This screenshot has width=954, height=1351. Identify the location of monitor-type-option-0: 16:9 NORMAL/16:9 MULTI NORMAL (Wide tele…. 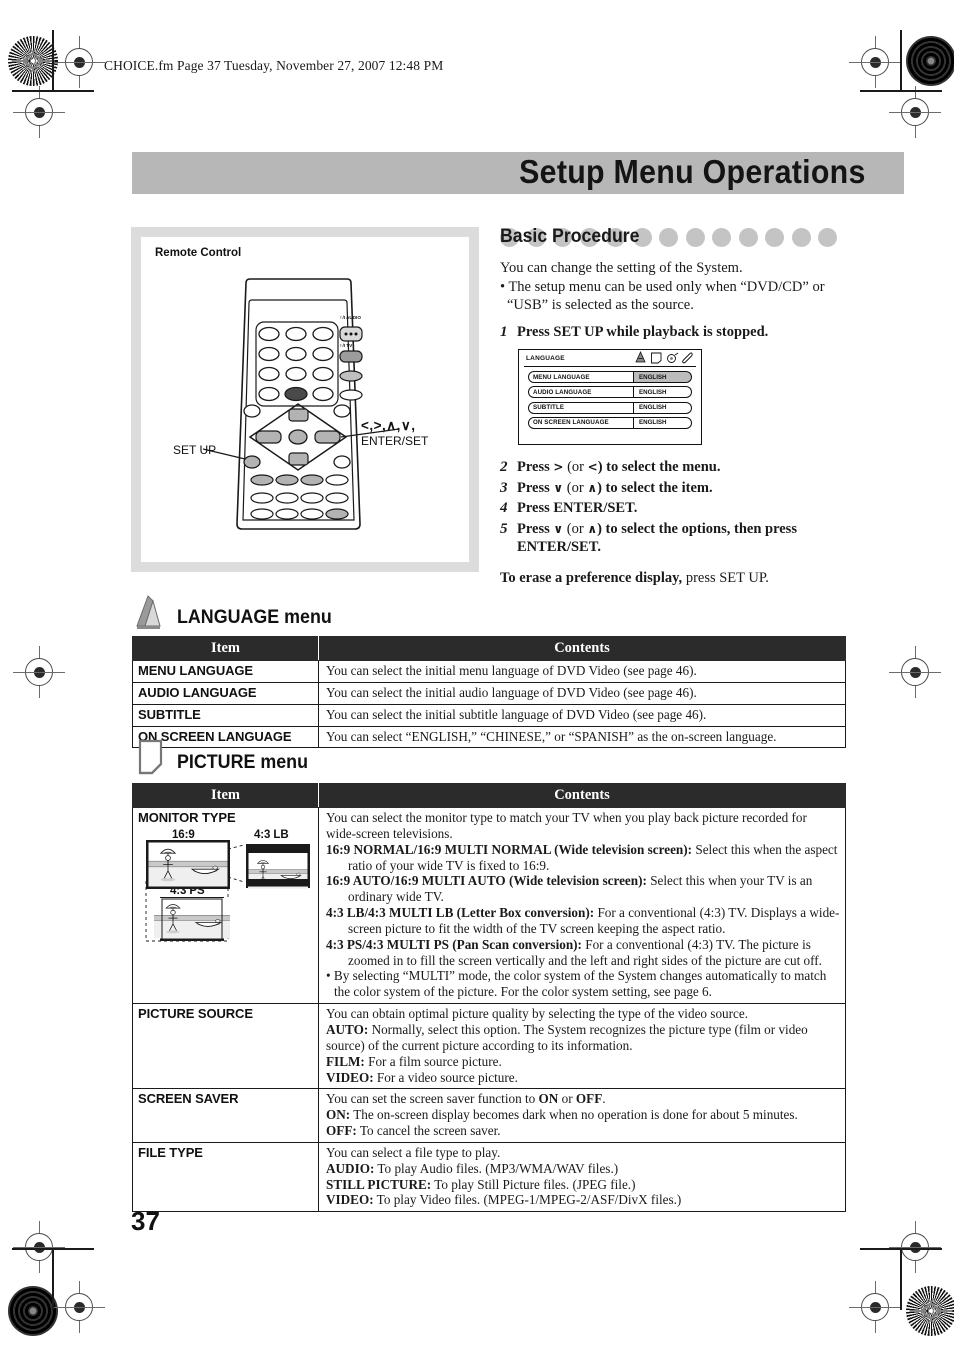
(582, 857).